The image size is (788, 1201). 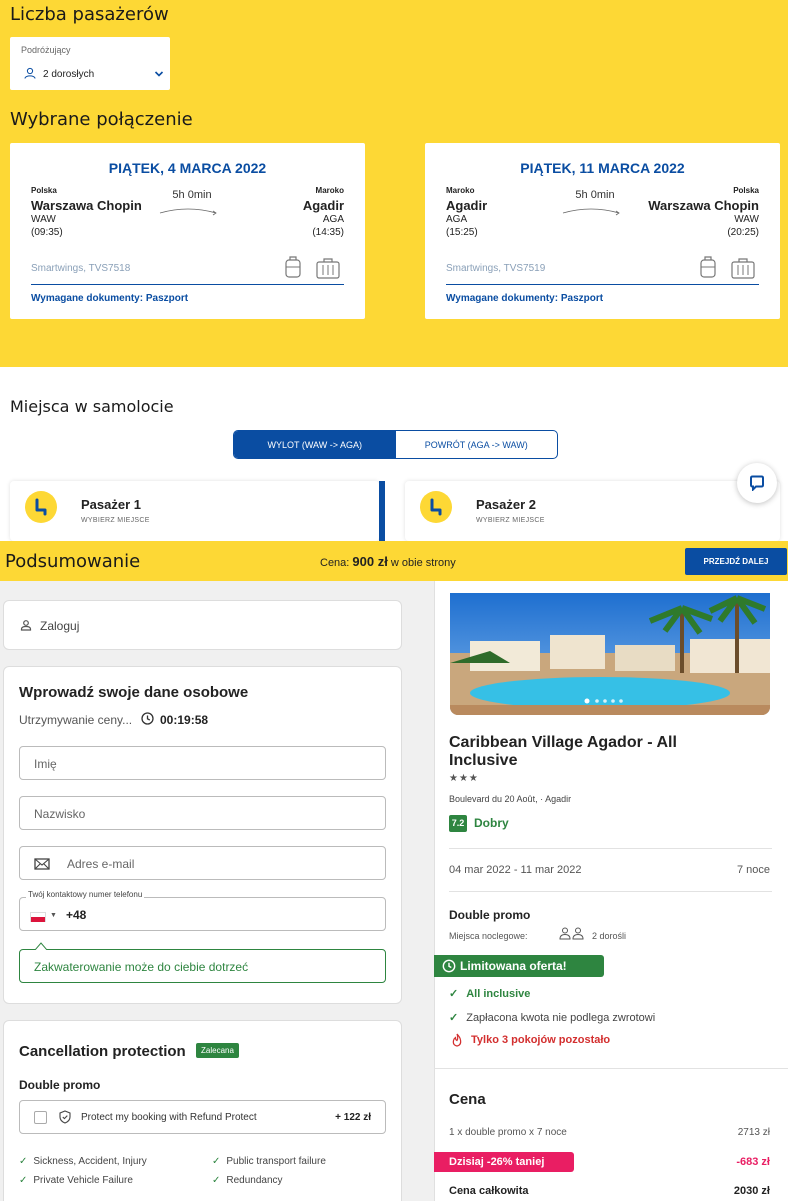 What do you see at coordinates (457, 219) in the screenshot?
I see `from-code: AGA` at bounding box center [457, 219].